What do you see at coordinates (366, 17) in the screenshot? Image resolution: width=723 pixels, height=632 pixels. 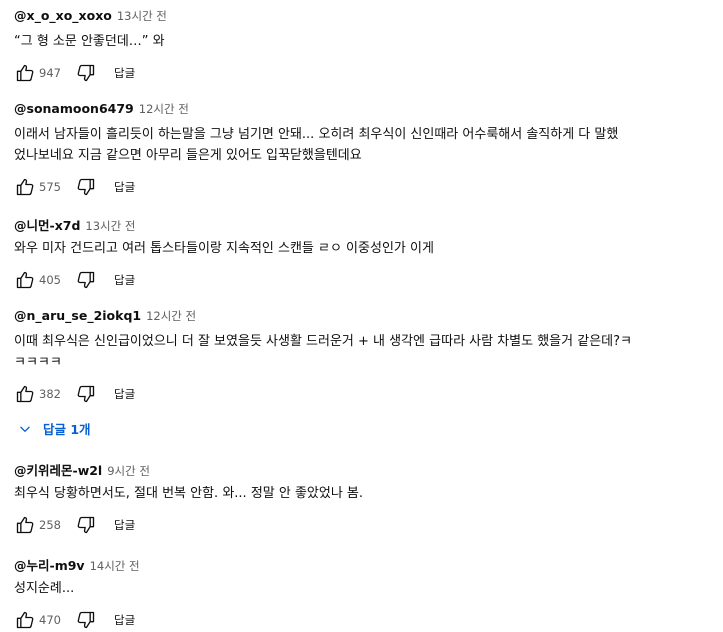 I see `comment-header: @x_o_xo_xoxo 13시간 전` at bounding box center [366, 17].